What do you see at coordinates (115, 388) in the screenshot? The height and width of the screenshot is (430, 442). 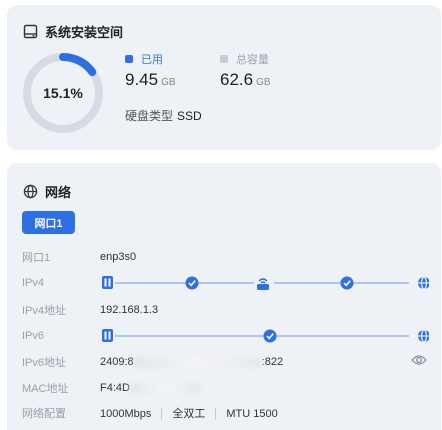 I see `mac-prefix: F4:4D` at bounding box center [115, 388].